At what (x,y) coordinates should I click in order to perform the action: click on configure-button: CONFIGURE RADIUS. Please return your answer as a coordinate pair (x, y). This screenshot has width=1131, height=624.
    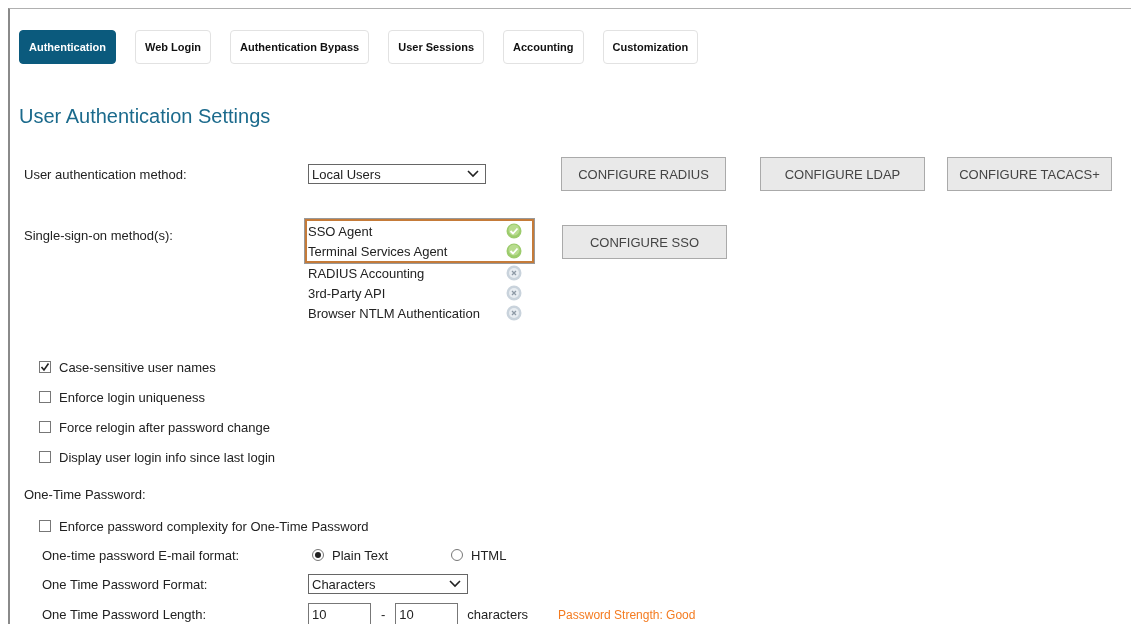
    Looking at the image, I should click on (643, 174).